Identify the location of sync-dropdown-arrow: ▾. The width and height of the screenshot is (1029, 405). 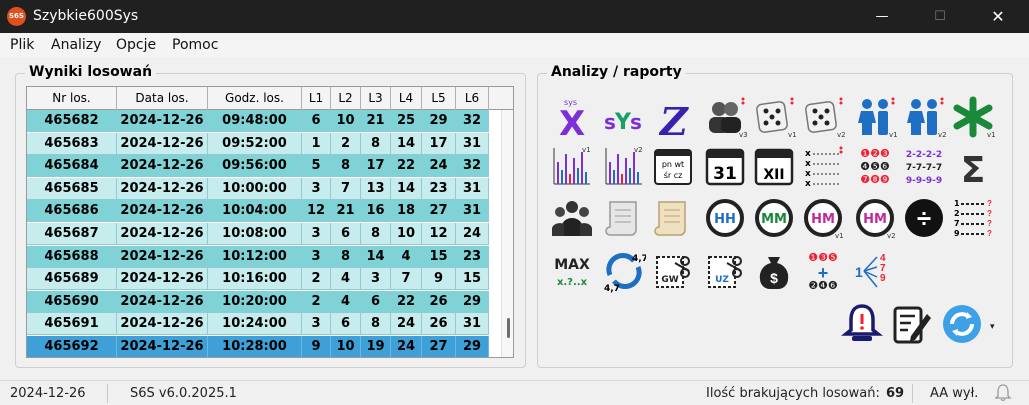
(992, 326).